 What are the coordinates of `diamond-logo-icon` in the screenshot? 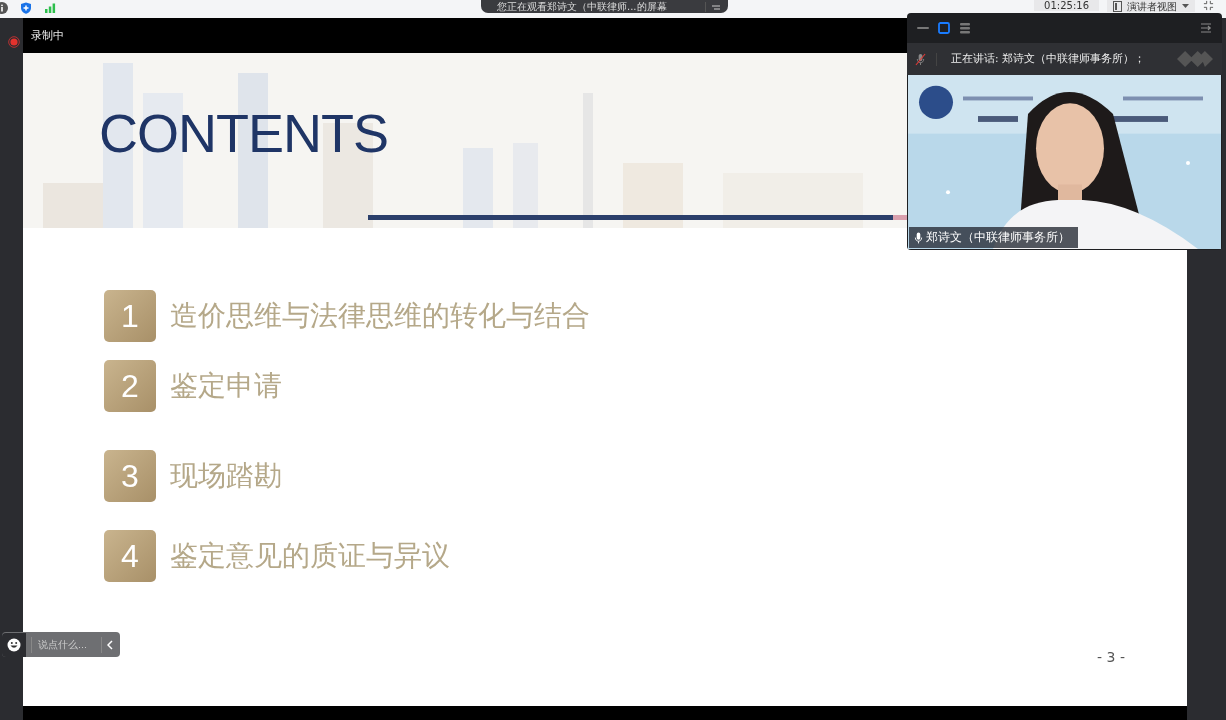 It's located at (1195, 59).